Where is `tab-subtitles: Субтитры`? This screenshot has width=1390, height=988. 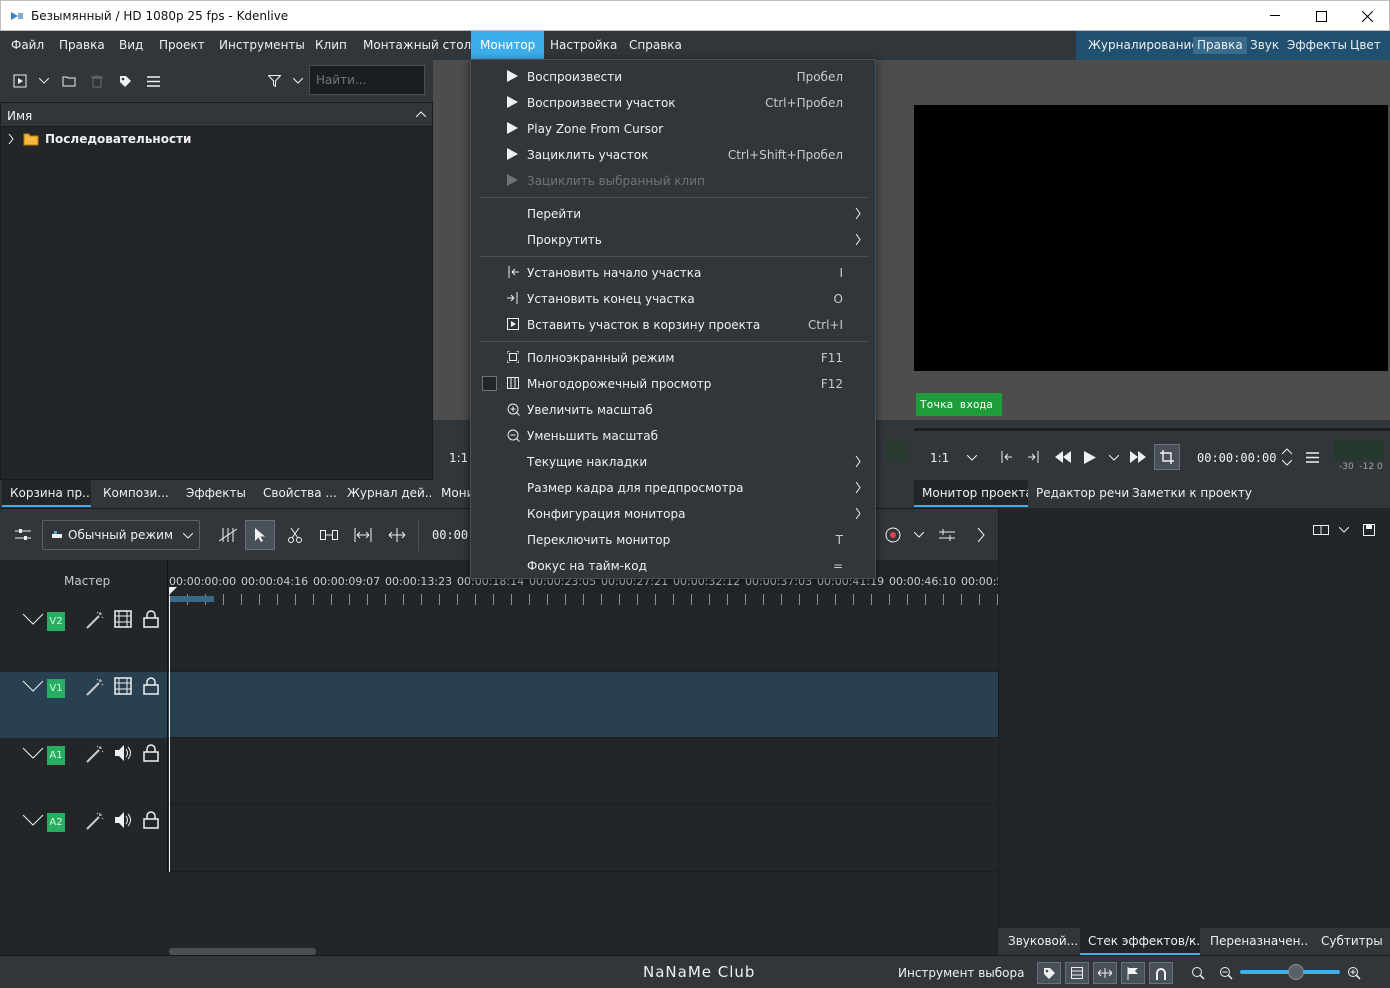
tab-subtitles: Субтитры is located at coordinates (1351, 941).